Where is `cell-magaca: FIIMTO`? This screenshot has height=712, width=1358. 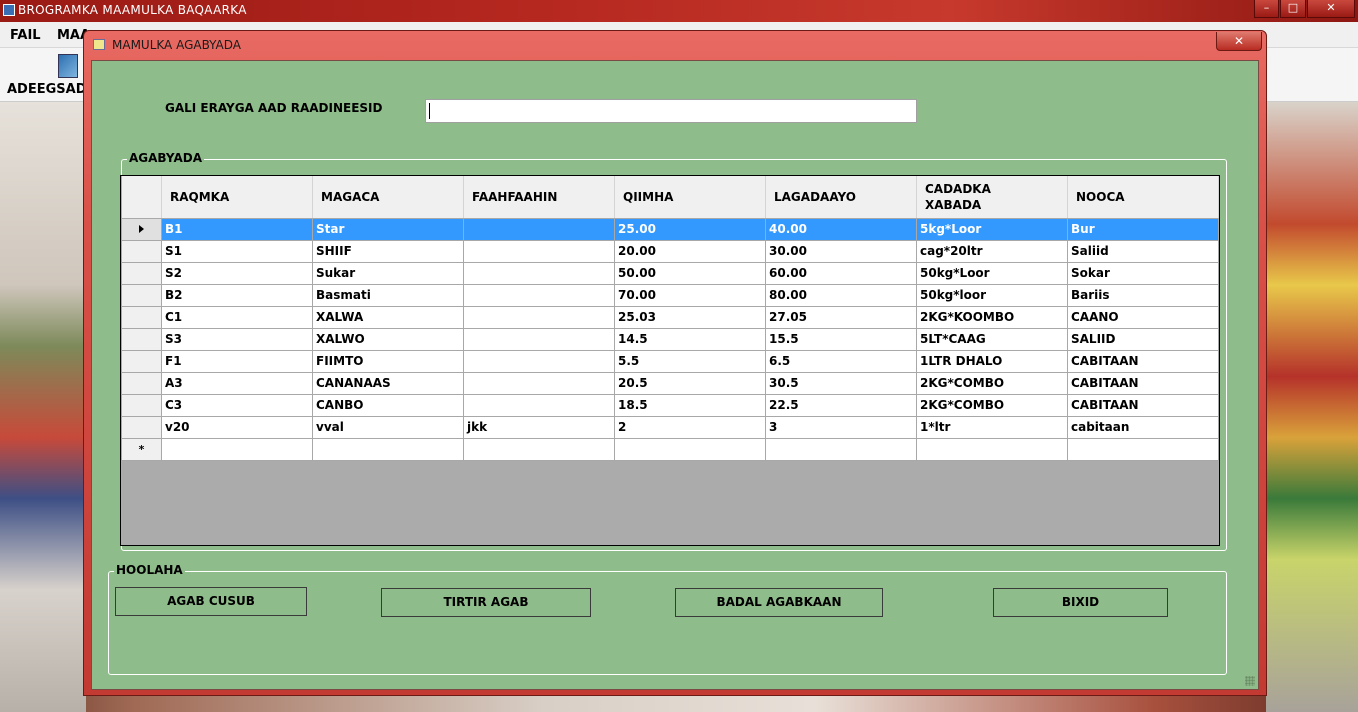 cell-magaca: FIIMTO is located at coordinates (388, 361).